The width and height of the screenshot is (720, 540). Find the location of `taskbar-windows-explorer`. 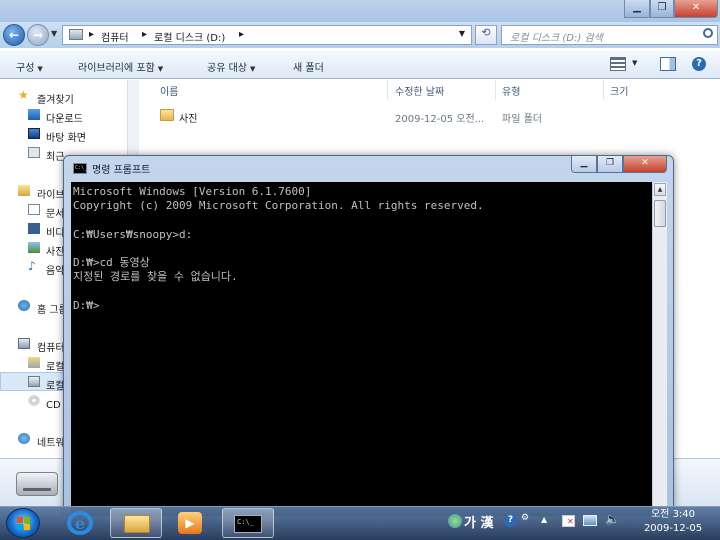

taskbar-windows-explorer is located at coordinates (136, 523).